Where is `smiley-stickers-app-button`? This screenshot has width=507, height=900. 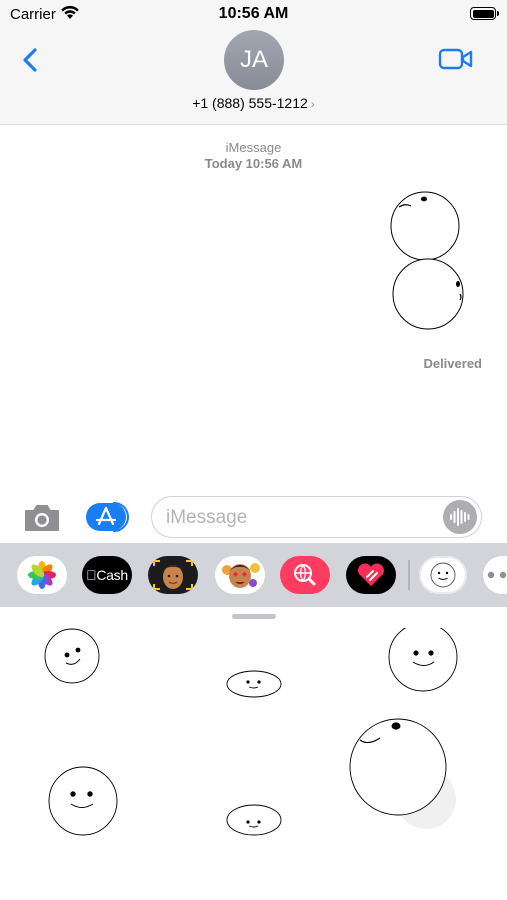
smiley-stickers-app-button is located at coordinates (443, 575).